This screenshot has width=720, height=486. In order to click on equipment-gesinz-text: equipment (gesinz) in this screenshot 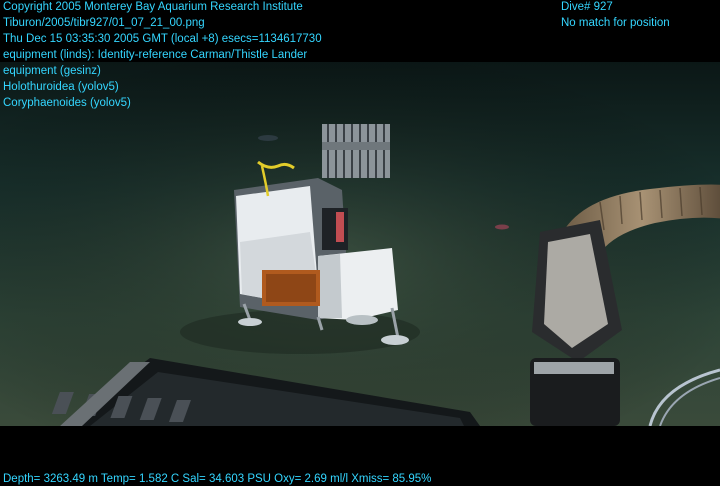, I will do `click(52, 71)`.